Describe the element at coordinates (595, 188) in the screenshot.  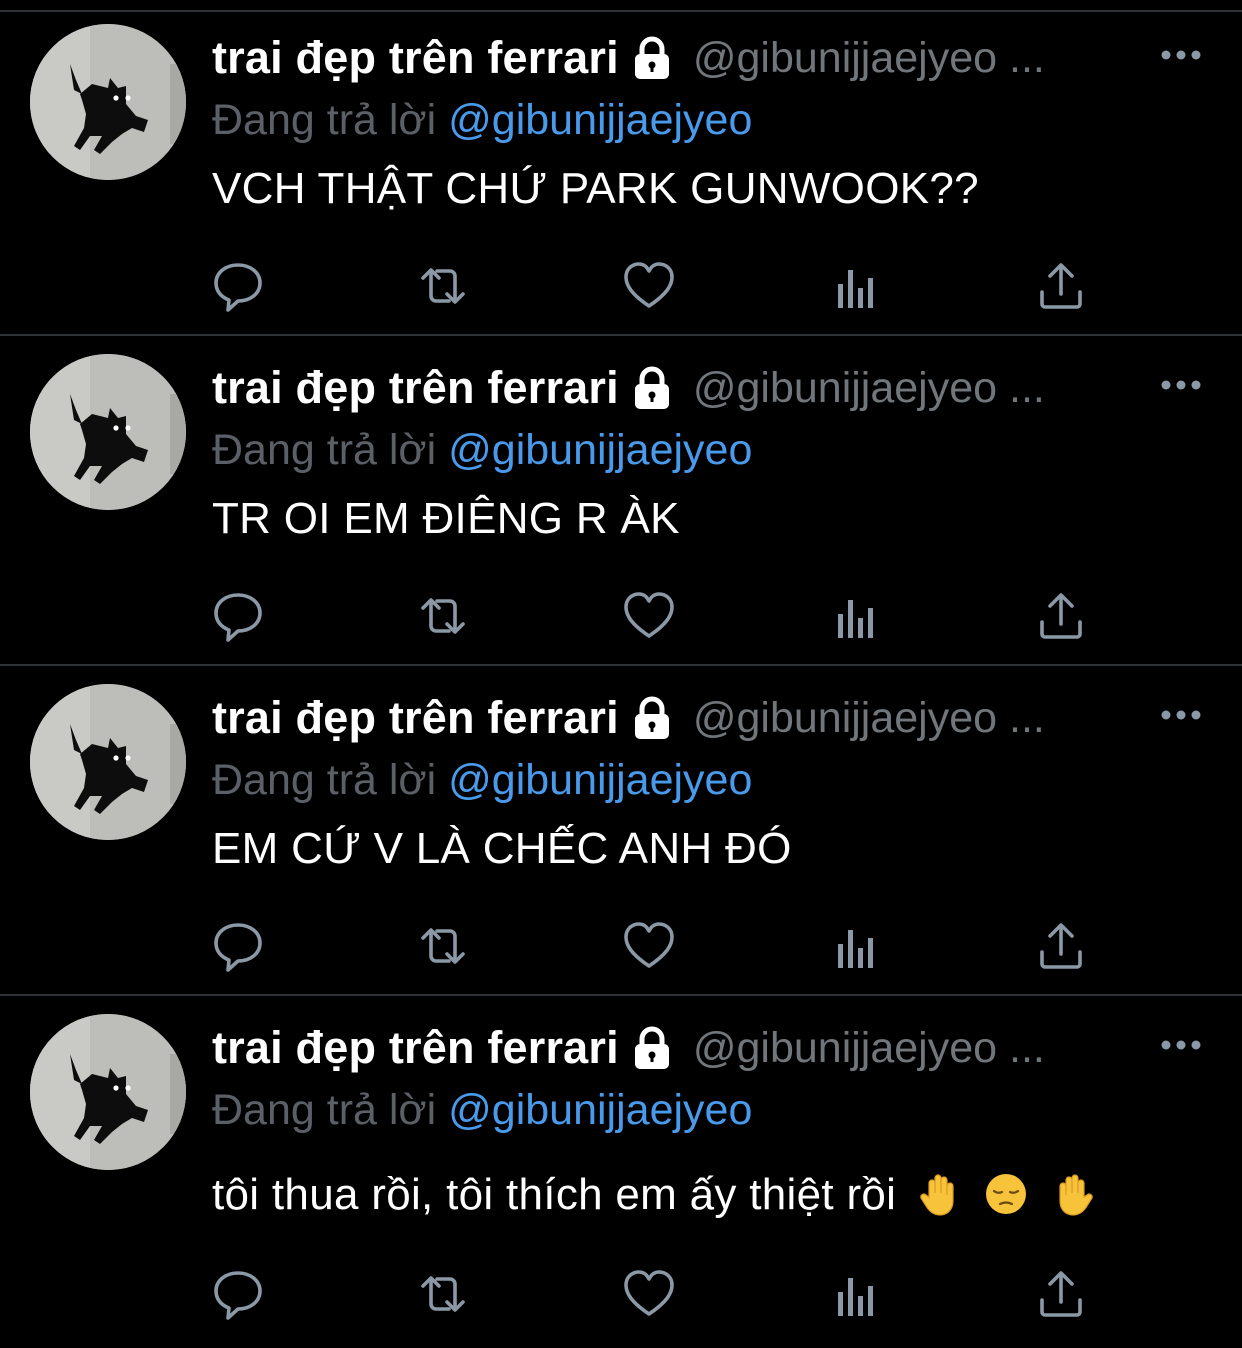
I see `tweet-text: VCH THẬT CHỨ PARK GUNWOOK??` at that location.